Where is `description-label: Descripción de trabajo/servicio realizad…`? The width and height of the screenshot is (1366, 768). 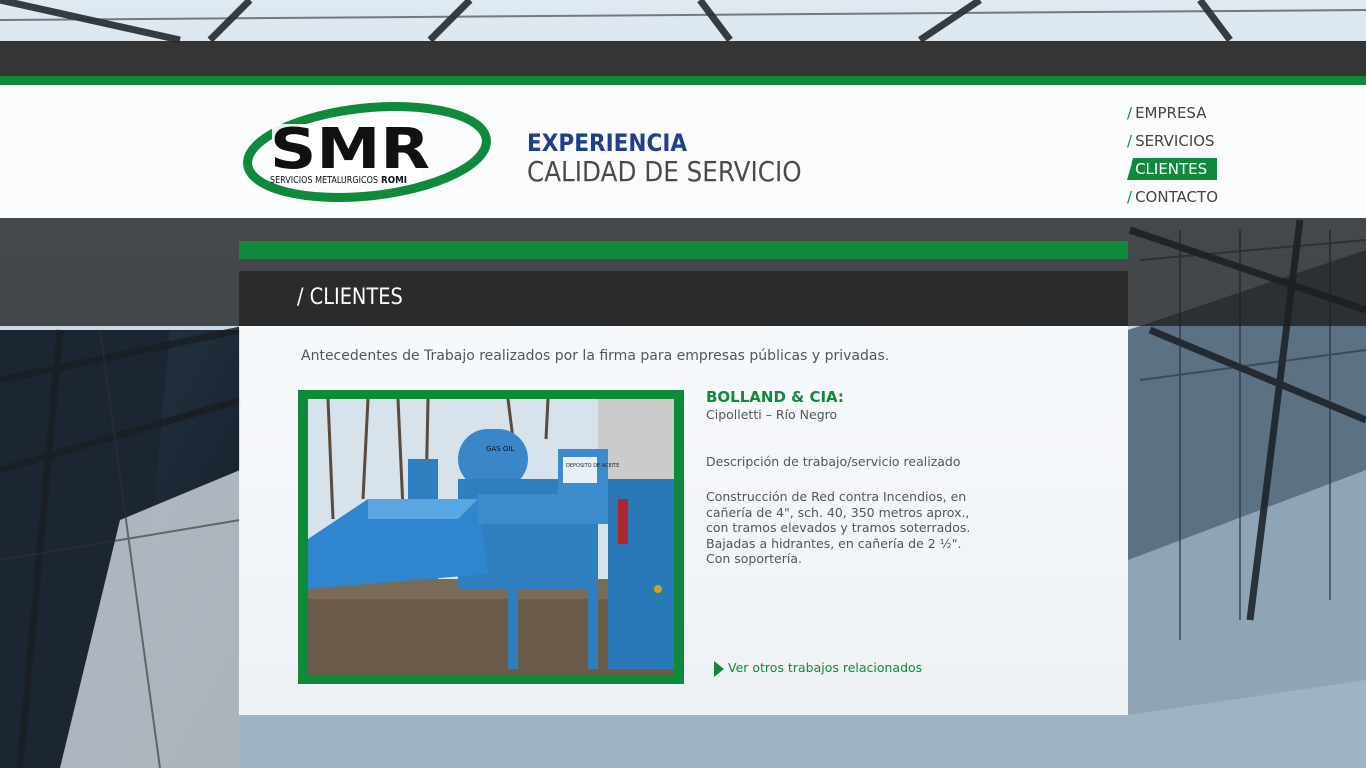
description-label: Descripción de trabajo/servicio realizad… is located at coordinates (833, 461).